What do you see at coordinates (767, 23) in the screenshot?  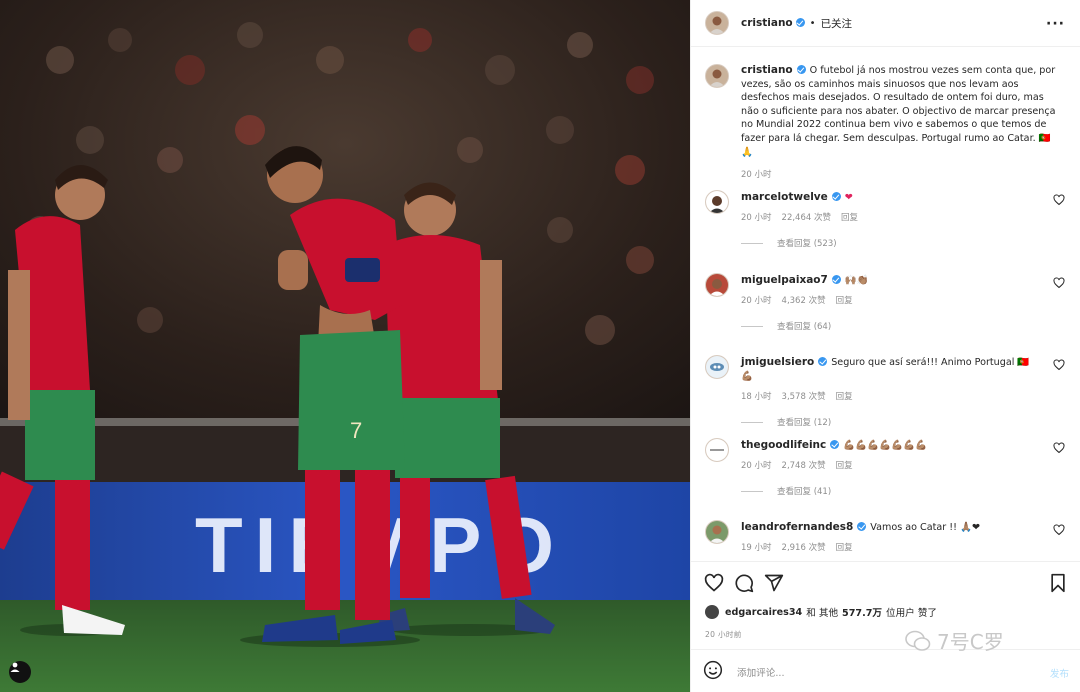 I see `author-username: cristiano` at bounding box center [767, 23].